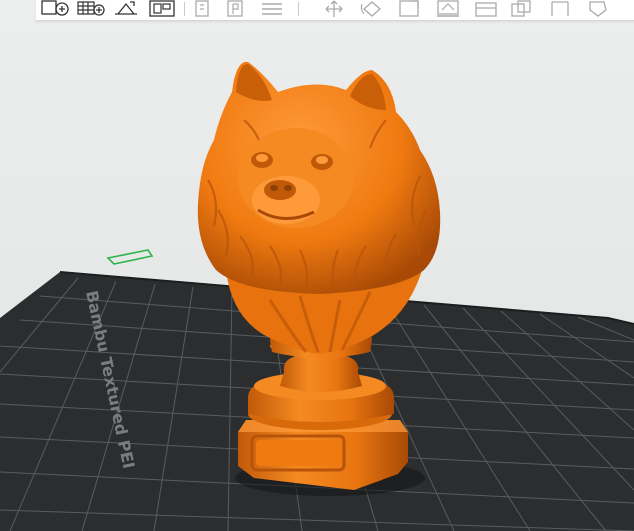  What do you see at coordinates (126, 9) in the screenshot?
I see `auto-orient-icon` at bounding box center [126, 9].